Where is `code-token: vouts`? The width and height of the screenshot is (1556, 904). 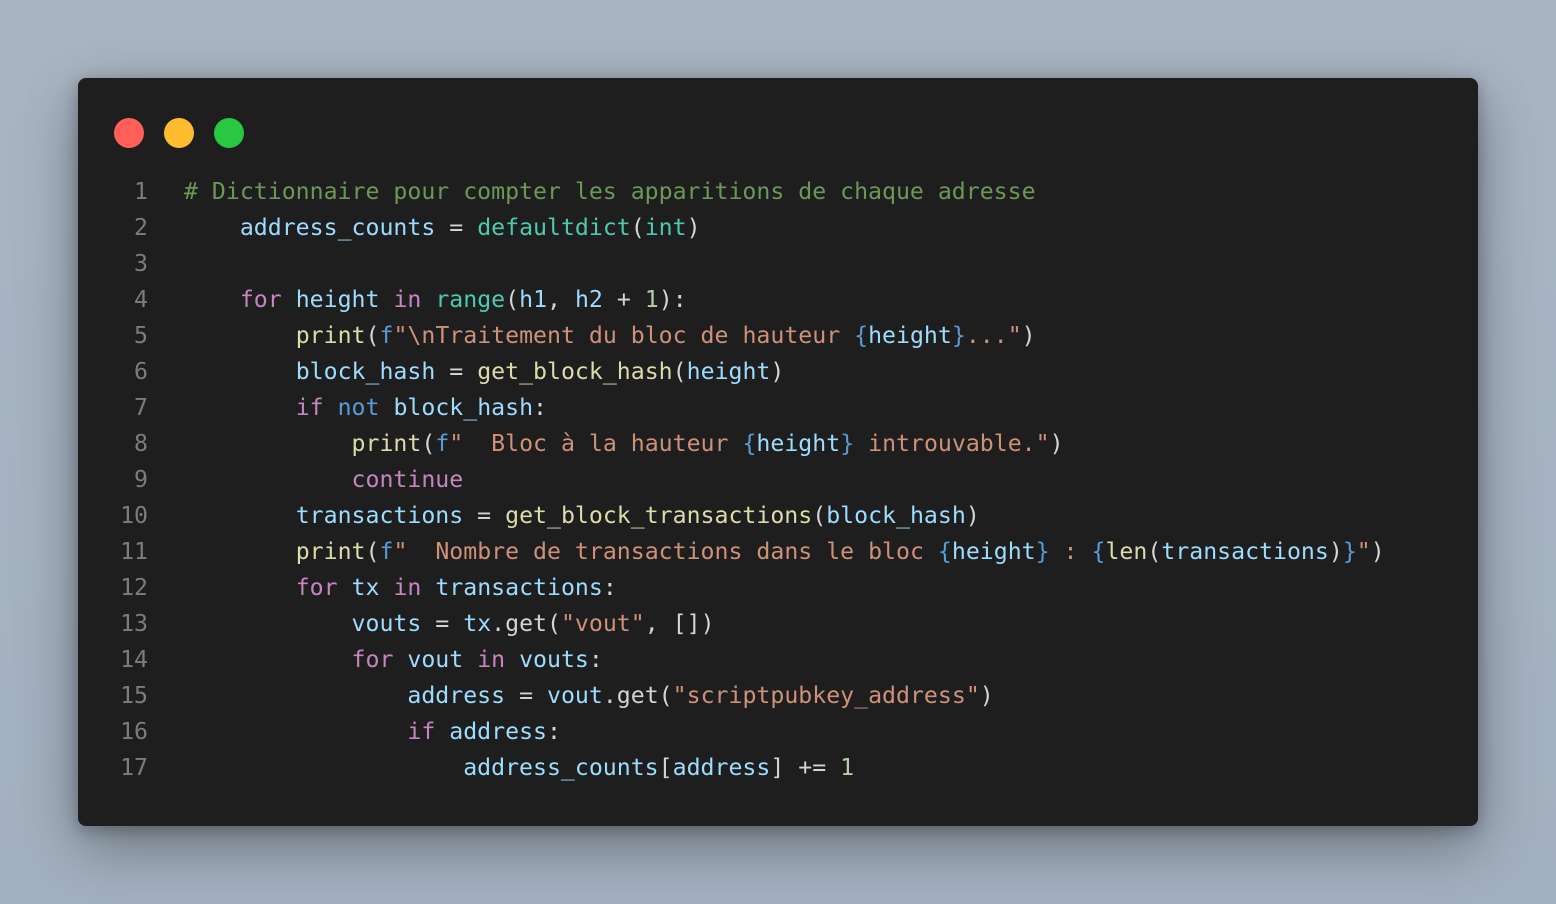 code-token: vouts is located at coordinates (386, 623).